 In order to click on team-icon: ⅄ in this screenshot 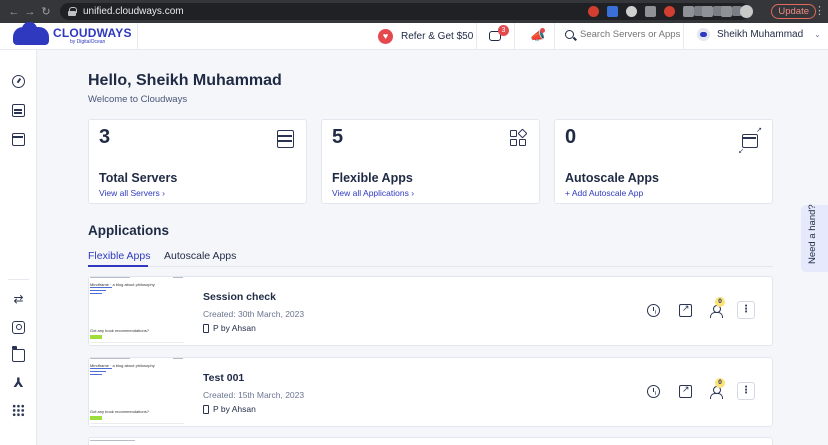, I will do `click(18, 382)`.